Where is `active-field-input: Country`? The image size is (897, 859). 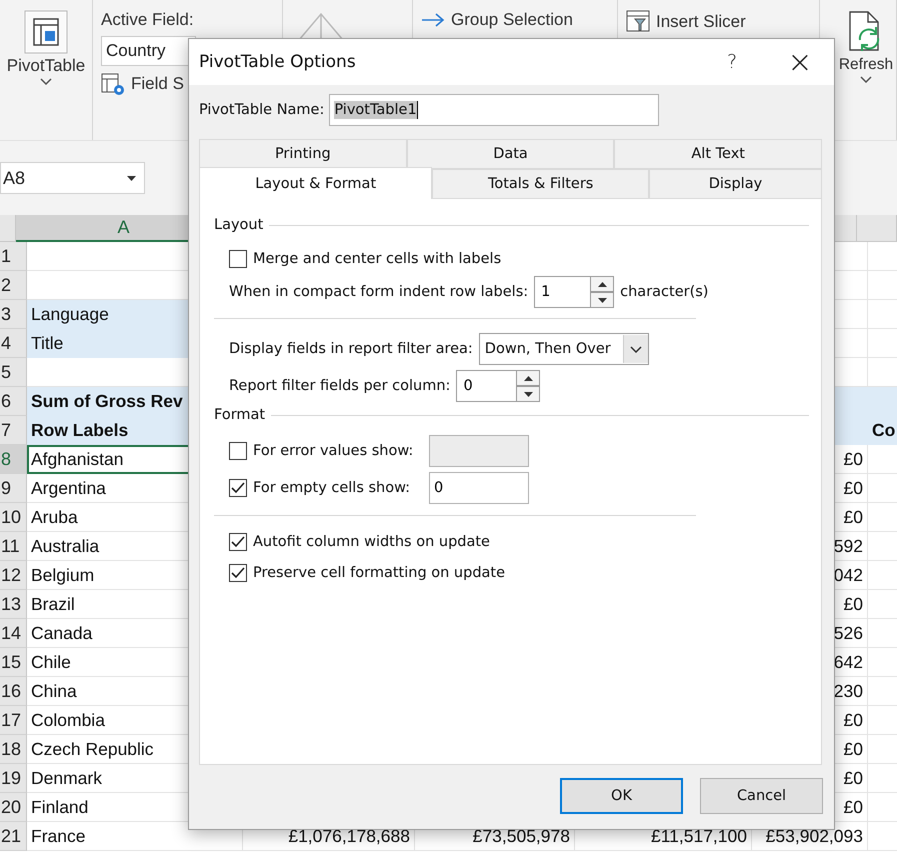
active-field-input: Country is located at coordinates (148, 51).